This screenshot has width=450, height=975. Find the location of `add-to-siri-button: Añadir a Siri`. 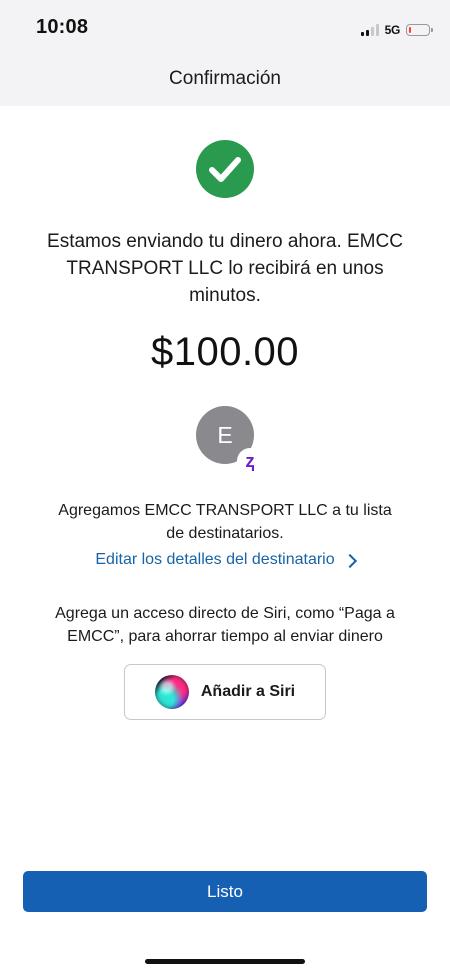

add-to-siri-button: Añadir a Siri is located at coordinates (225, 692).